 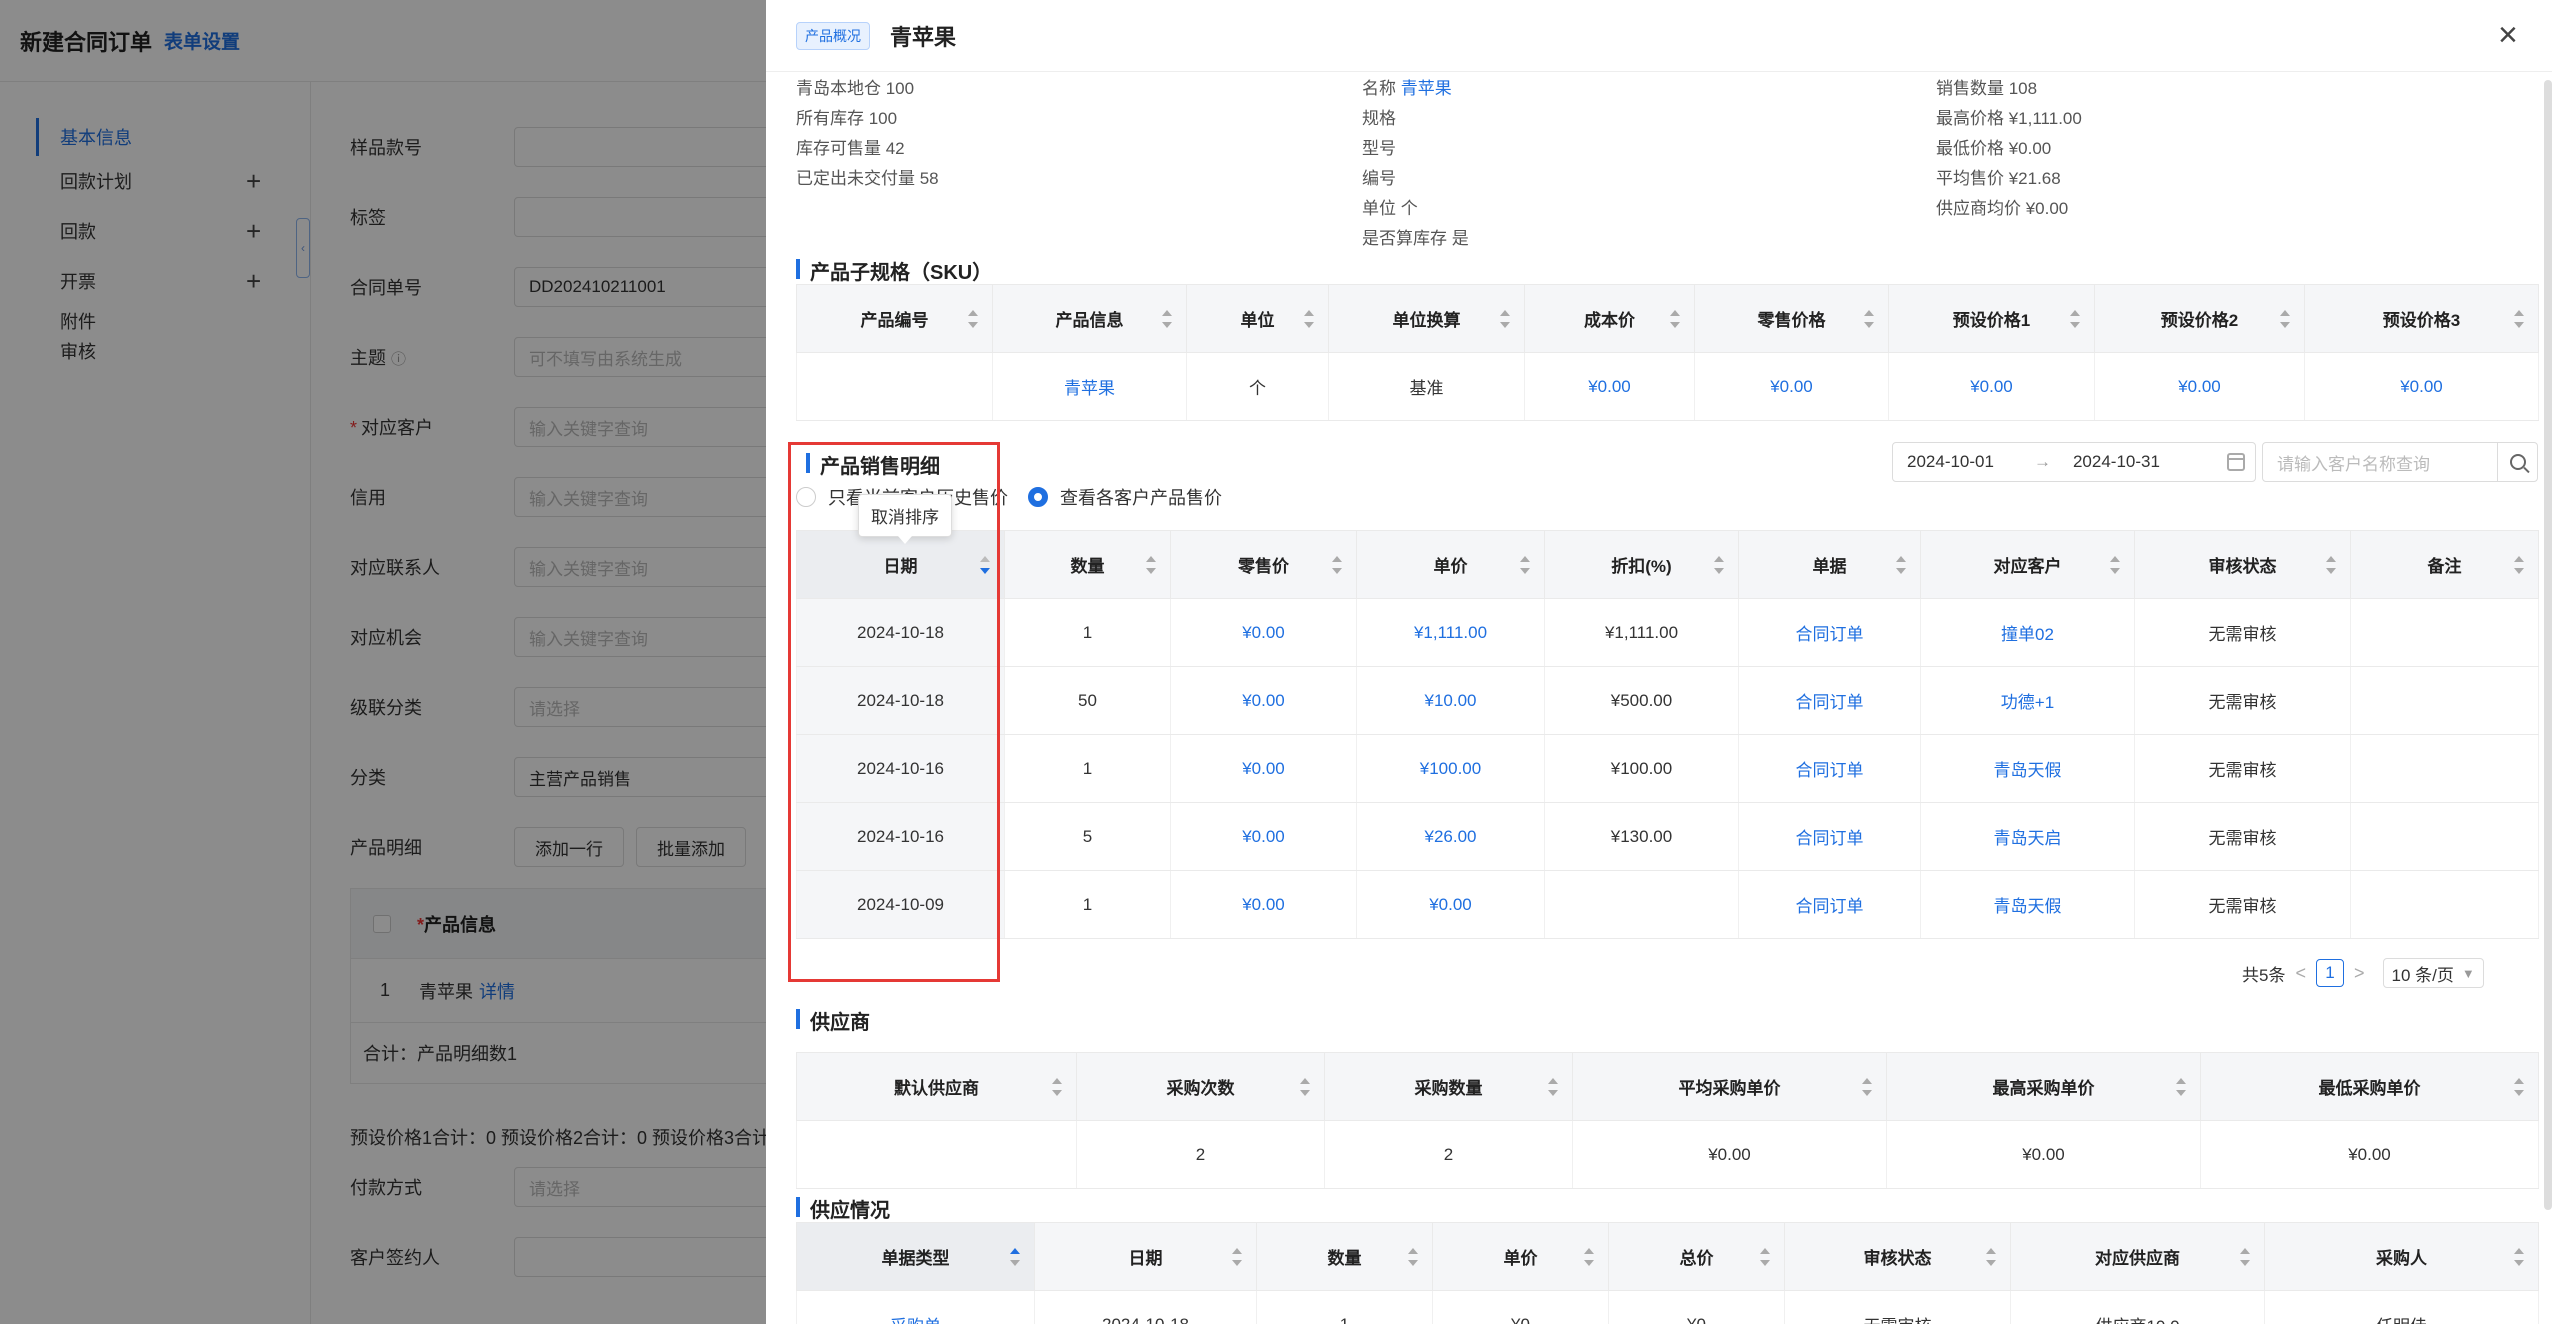 I want to click on column-header: 折扣(%), so click(x=1641, y=564).